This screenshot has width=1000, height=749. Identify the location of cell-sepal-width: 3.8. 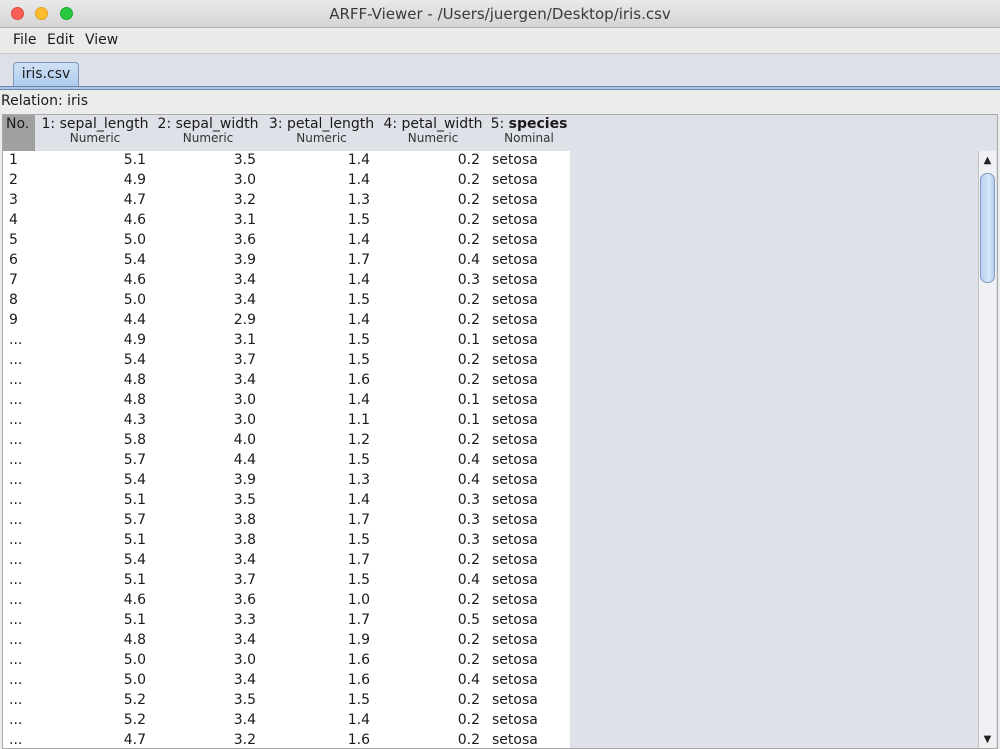
(204, 540).